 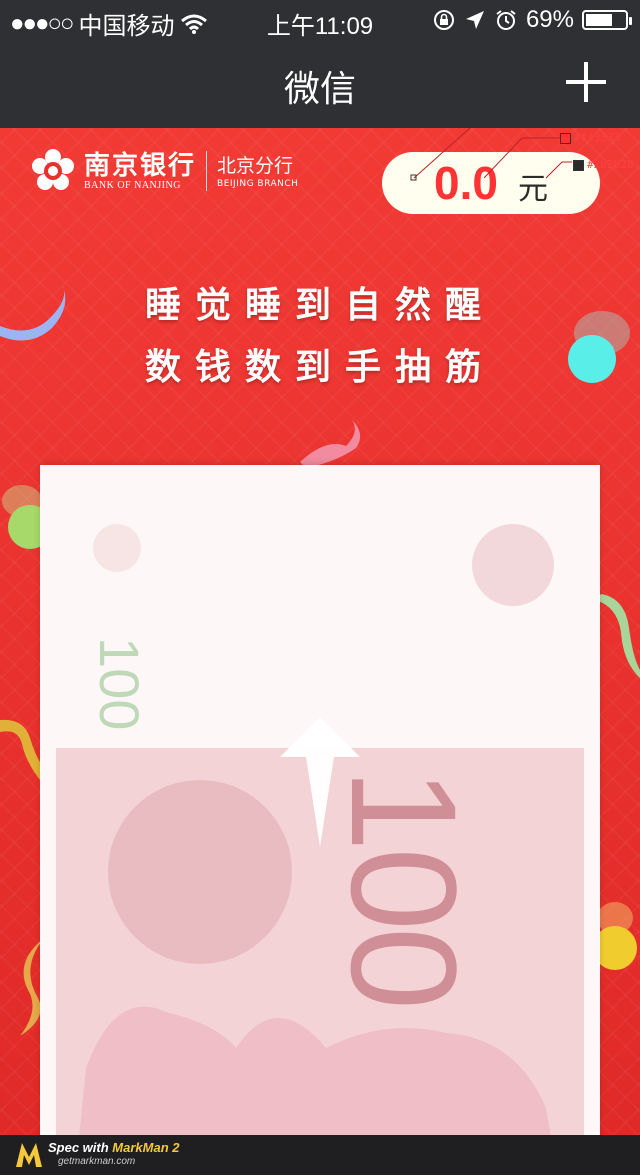 What do you see at coordinates (29, 1155) in the screenshot?
I see `markman-logo-icon` at bounding box center [29, 1155].